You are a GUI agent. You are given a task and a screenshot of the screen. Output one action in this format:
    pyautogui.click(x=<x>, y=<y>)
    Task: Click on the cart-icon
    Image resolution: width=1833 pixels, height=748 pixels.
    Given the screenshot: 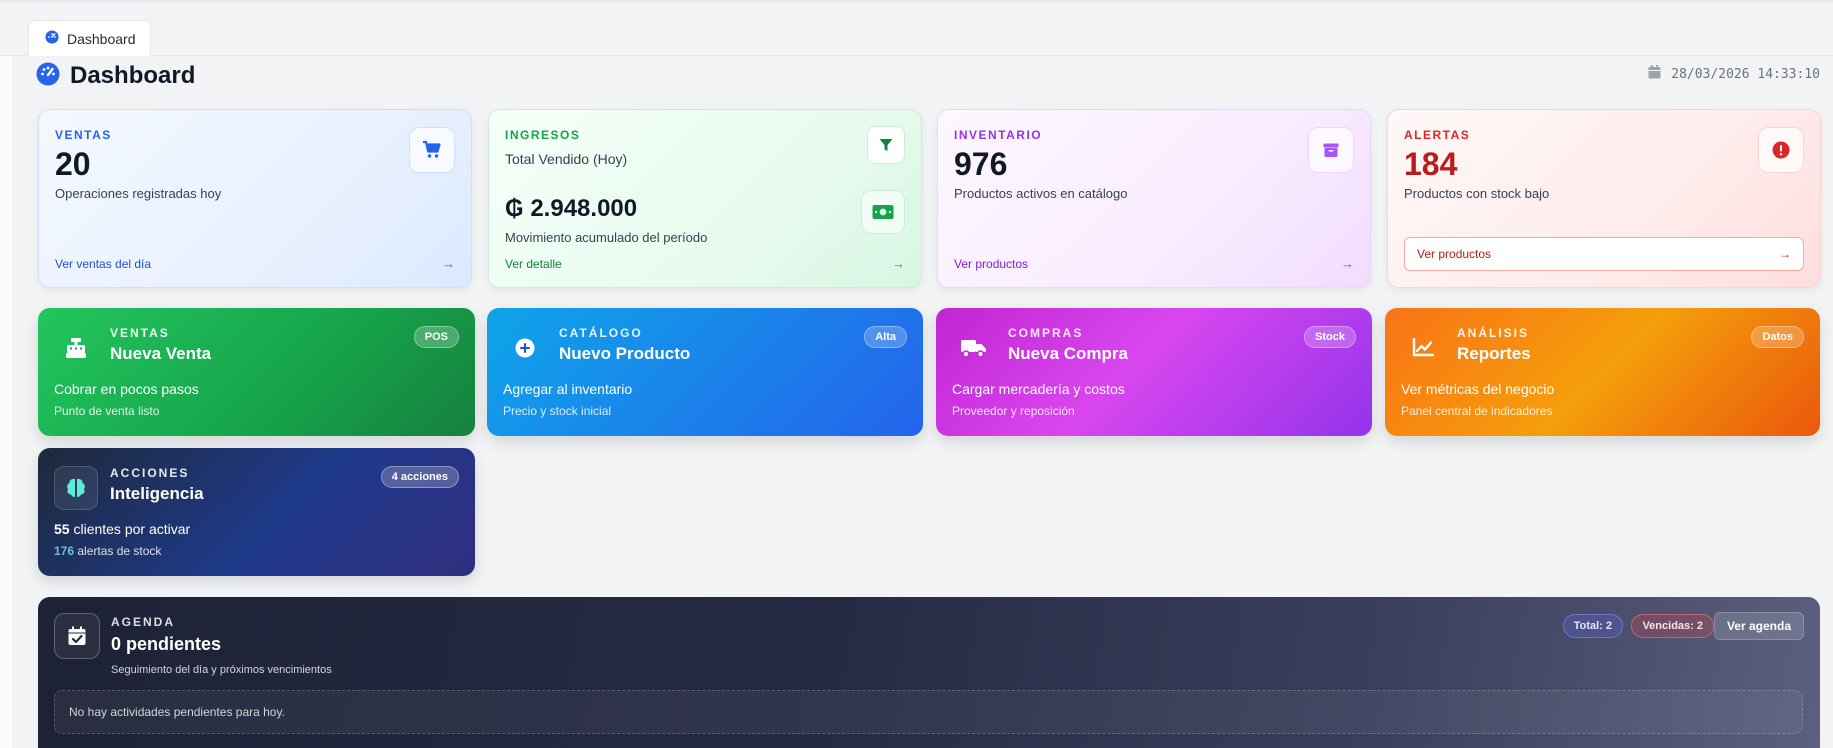 What is the action you would take?
    pyautogui.click(x=432, y=150)
    